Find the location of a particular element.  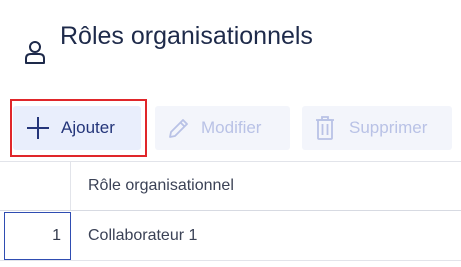

page-title: Rôles organisationnels is located at coordinates (186, 36).